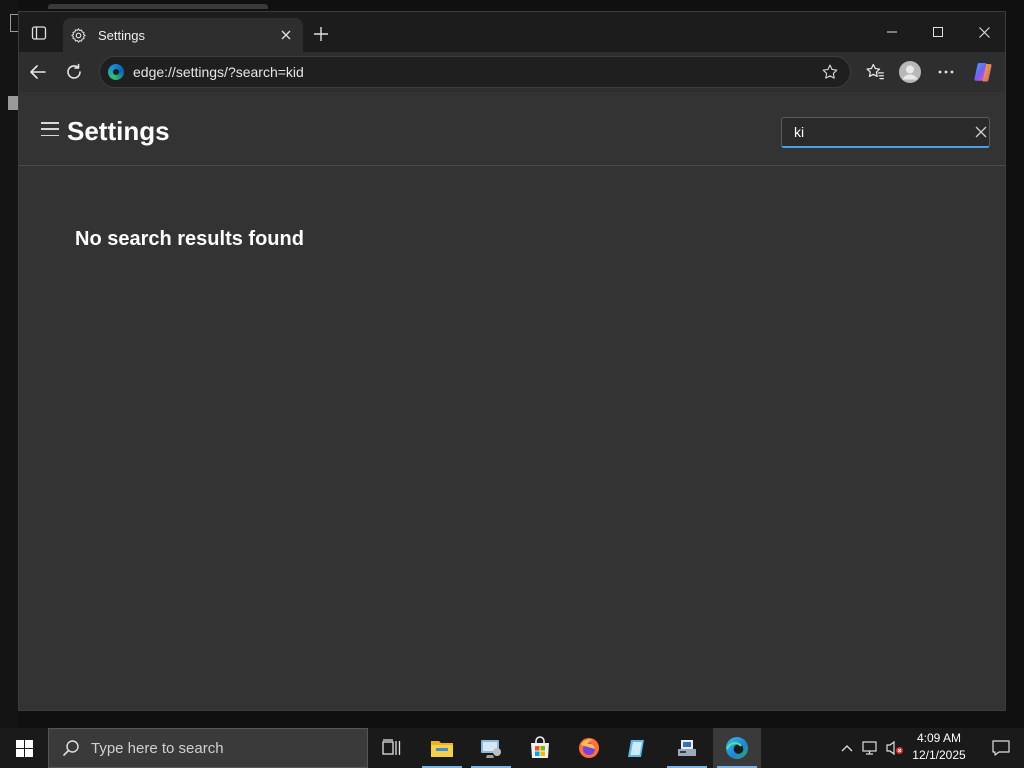 The image size is (1024, 768). What do you see at coordinates (189, 239) in the screenshot?
I see `no-results-message: No search results found` at bounding box center [189, 239].